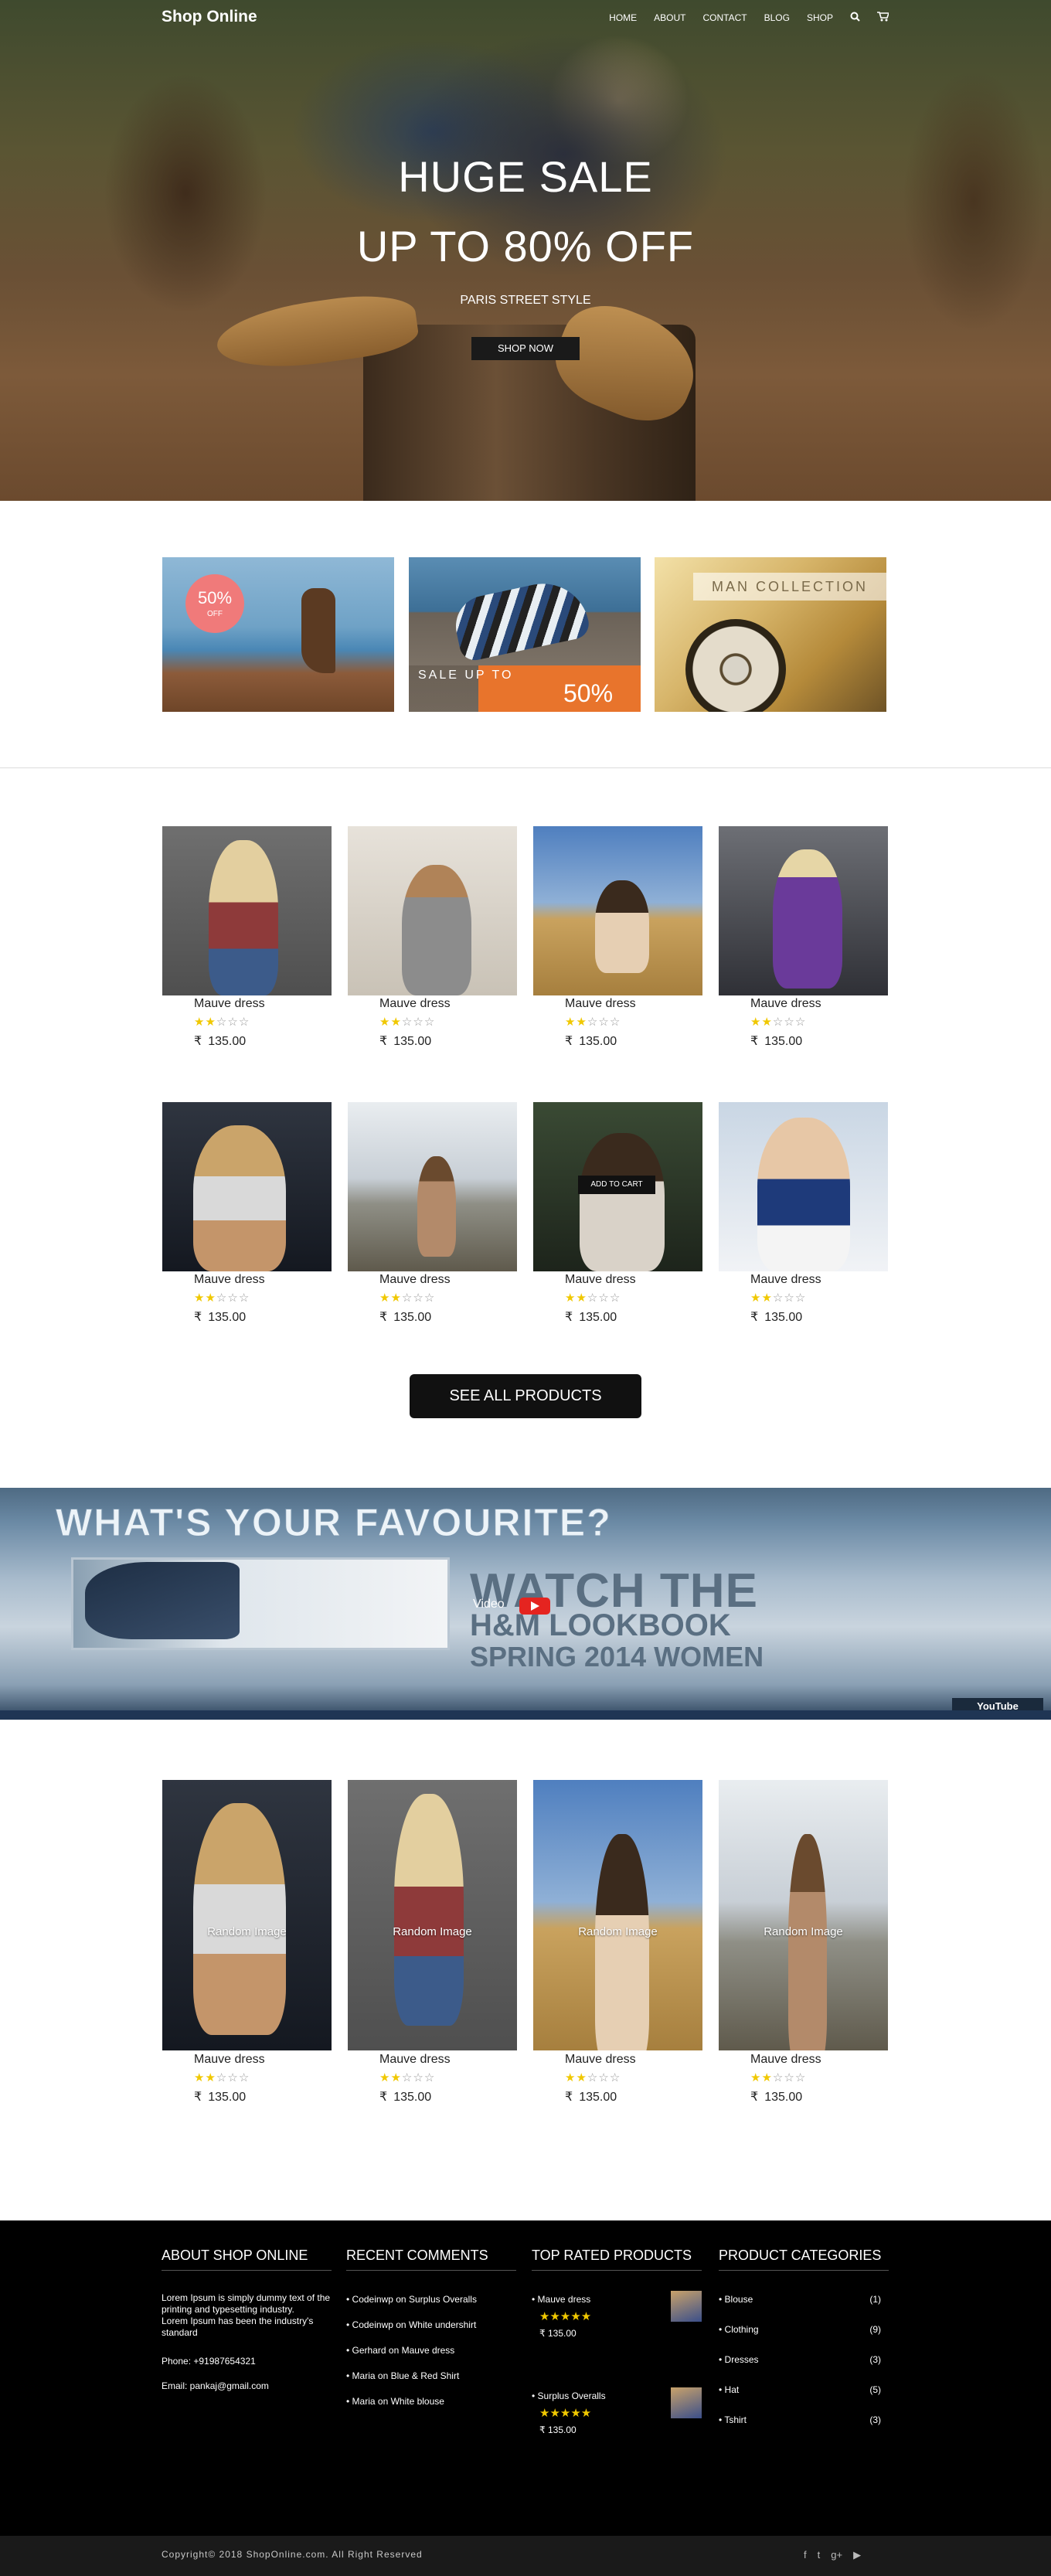 Image resolution: width=1051 pixels, height=2576 pixels. I want to click on comment-target: White undershirt, so click(442, 2324).